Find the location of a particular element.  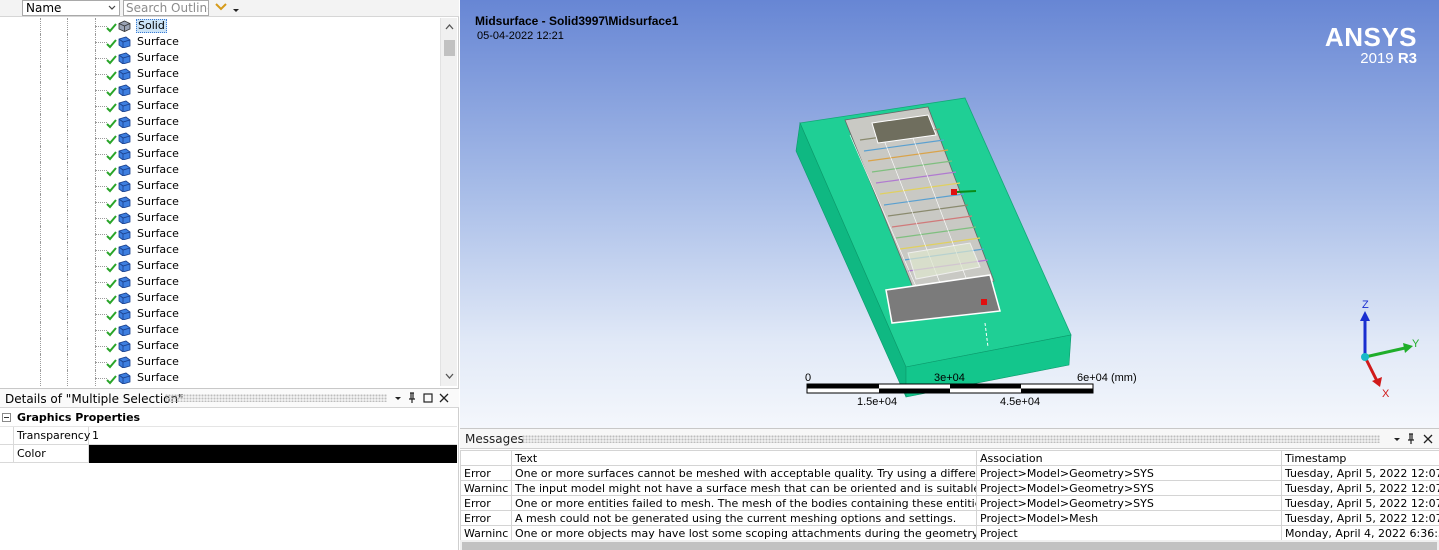

scale-label-q3: 4.5e+04 is located at coordinates (1020, 402).